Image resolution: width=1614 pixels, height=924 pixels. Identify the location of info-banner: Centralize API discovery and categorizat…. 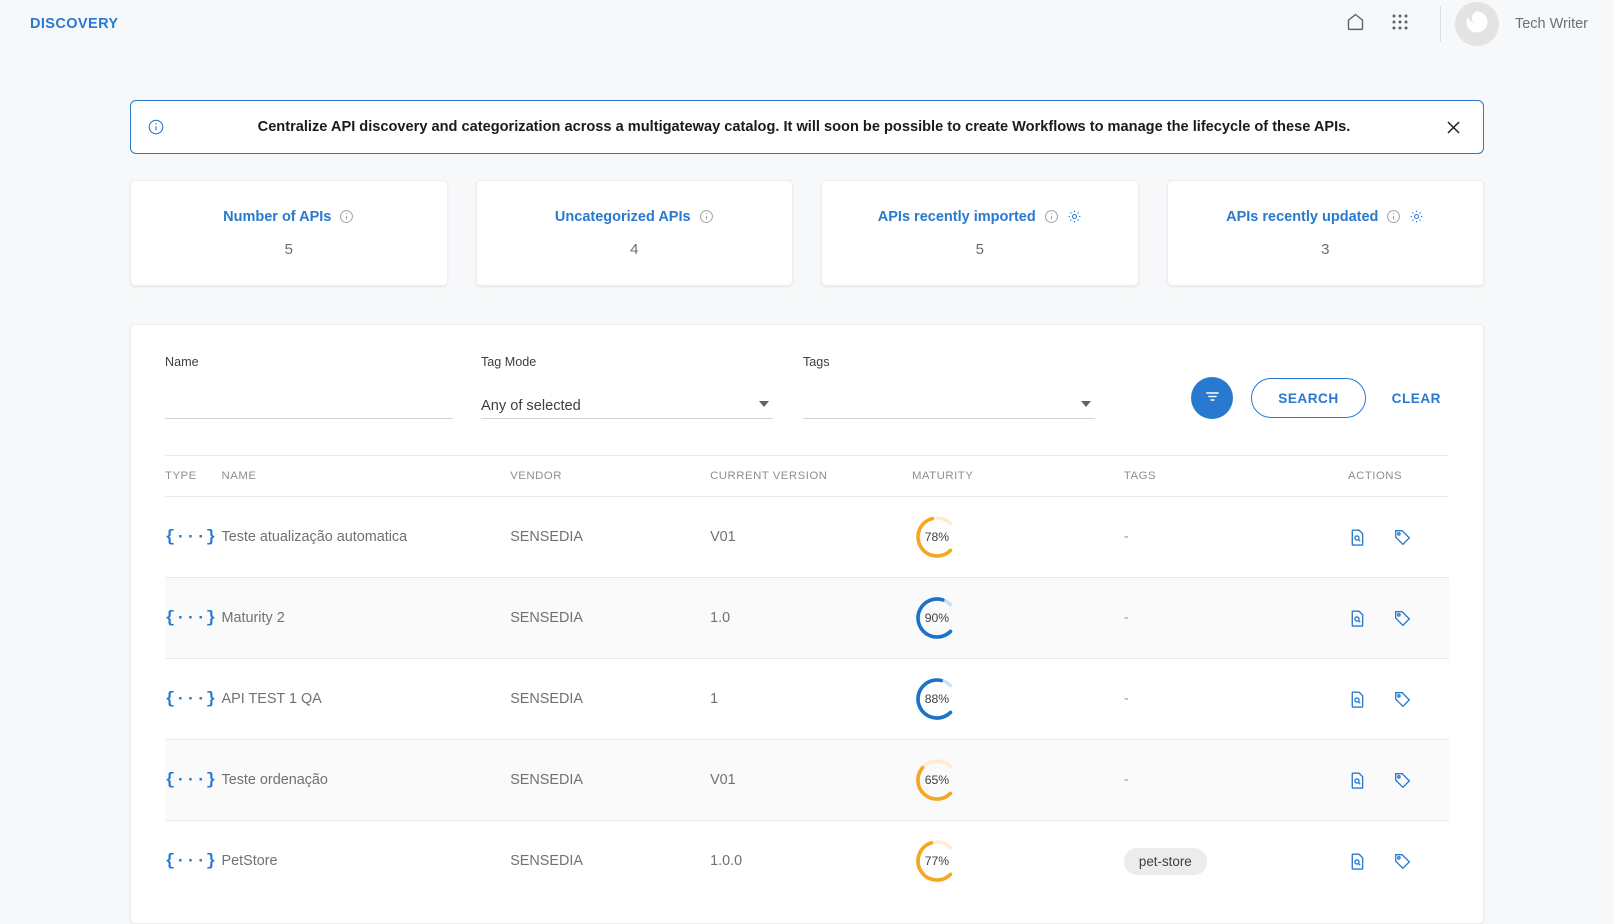
(807, 127).